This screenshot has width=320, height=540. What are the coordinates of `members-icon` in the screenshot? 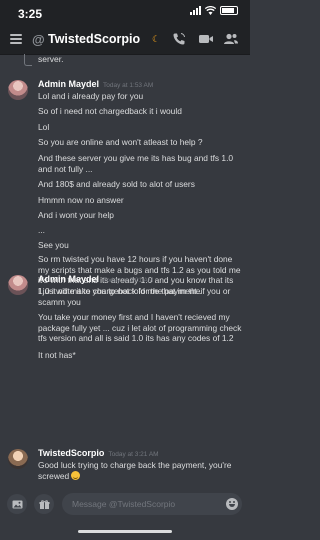 It's located at (231, 39).